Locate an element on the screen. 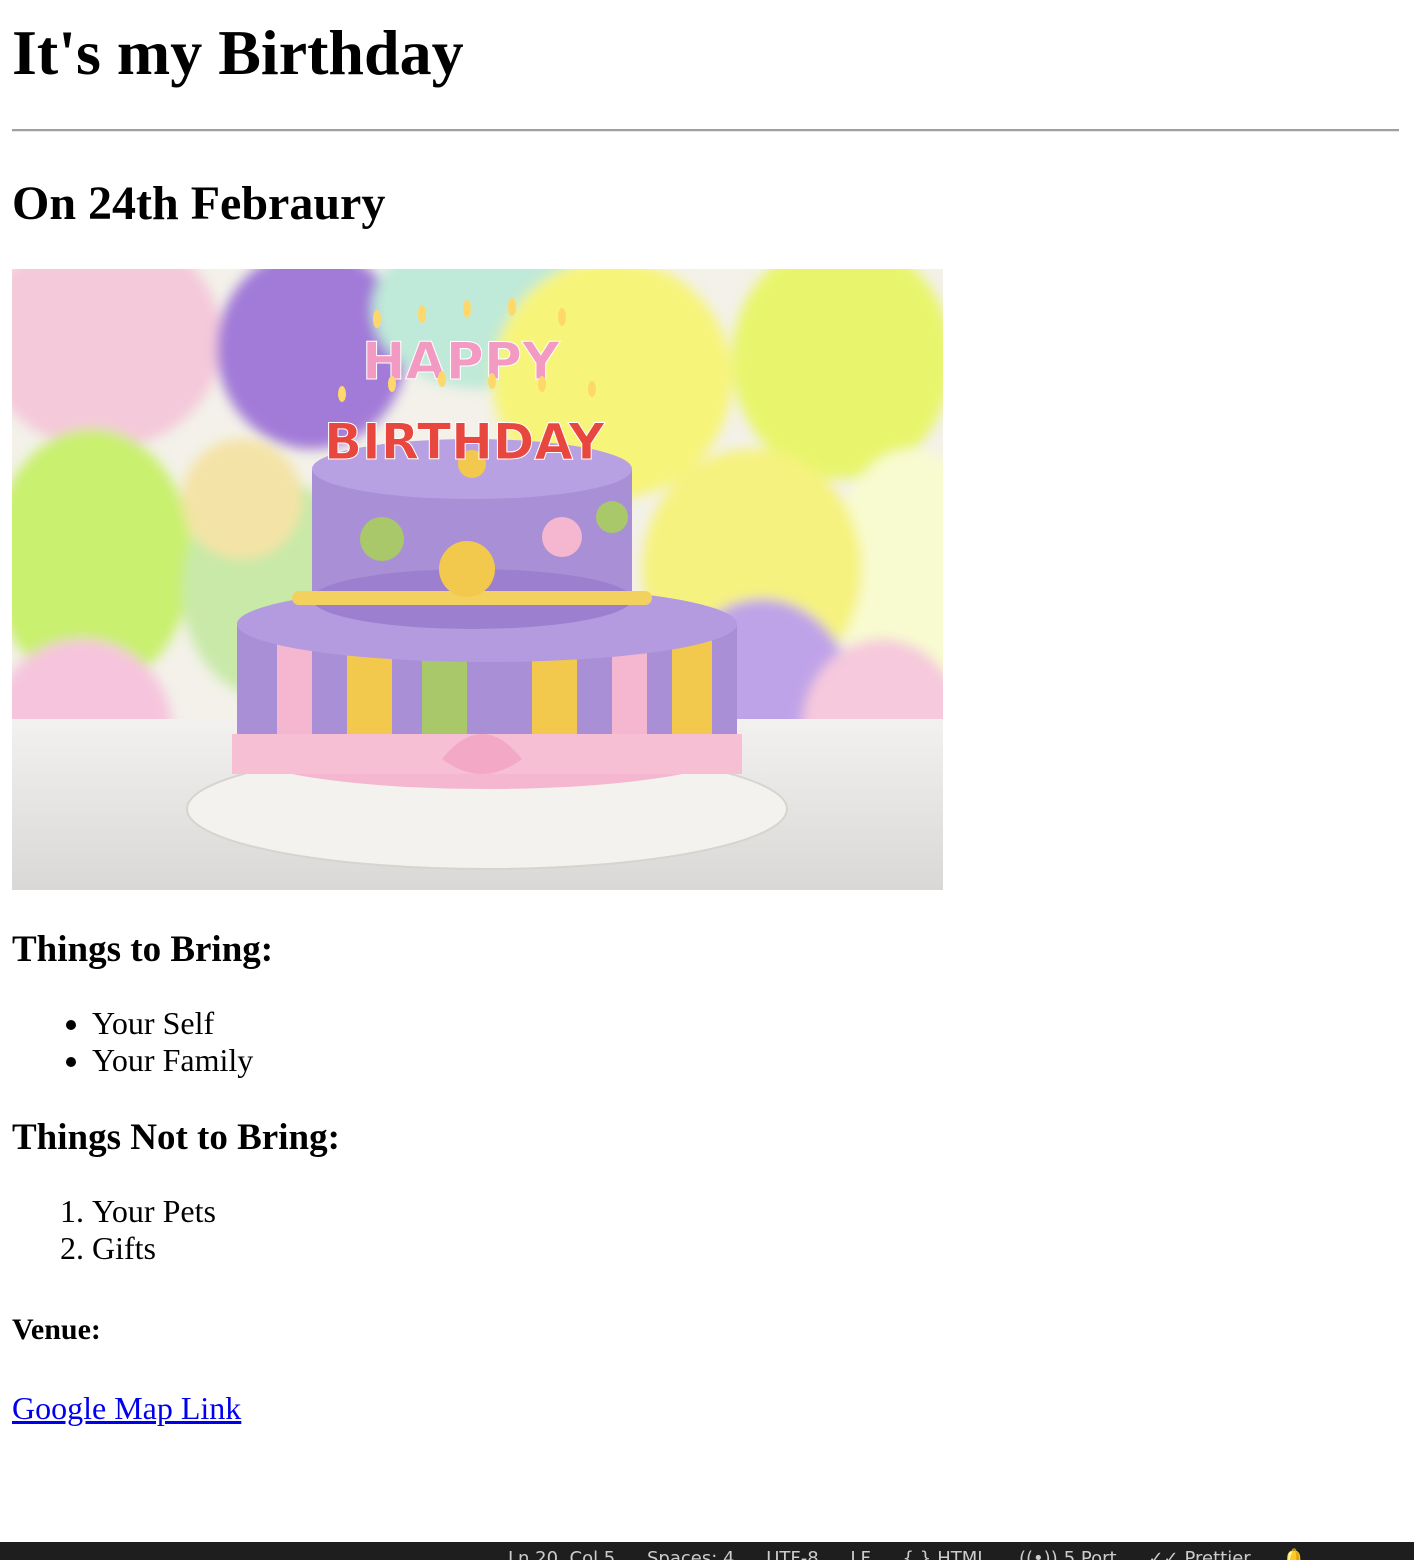 This screenshot has width=1414, height=1560. not-bring-list: Your Pets Gifts is located at coordinates (705, 1230).